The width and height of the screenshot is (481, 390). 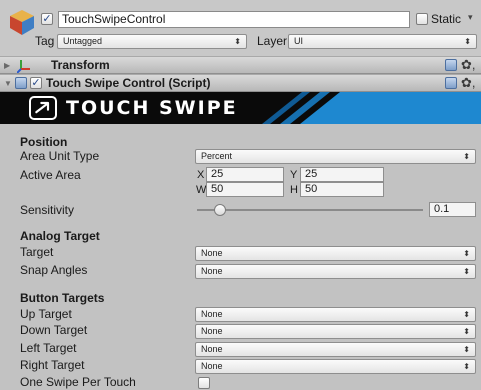 I want to click on static-checkbox, so click(x=422, y=19).